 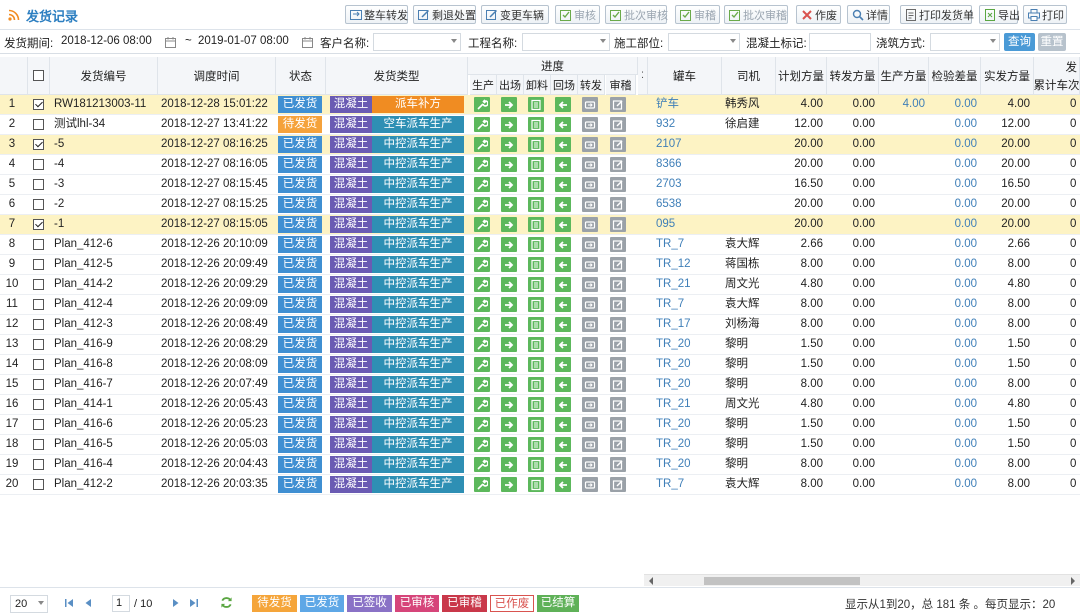 I want to click on scrollbar-thumb, so click(x=782, y=581).